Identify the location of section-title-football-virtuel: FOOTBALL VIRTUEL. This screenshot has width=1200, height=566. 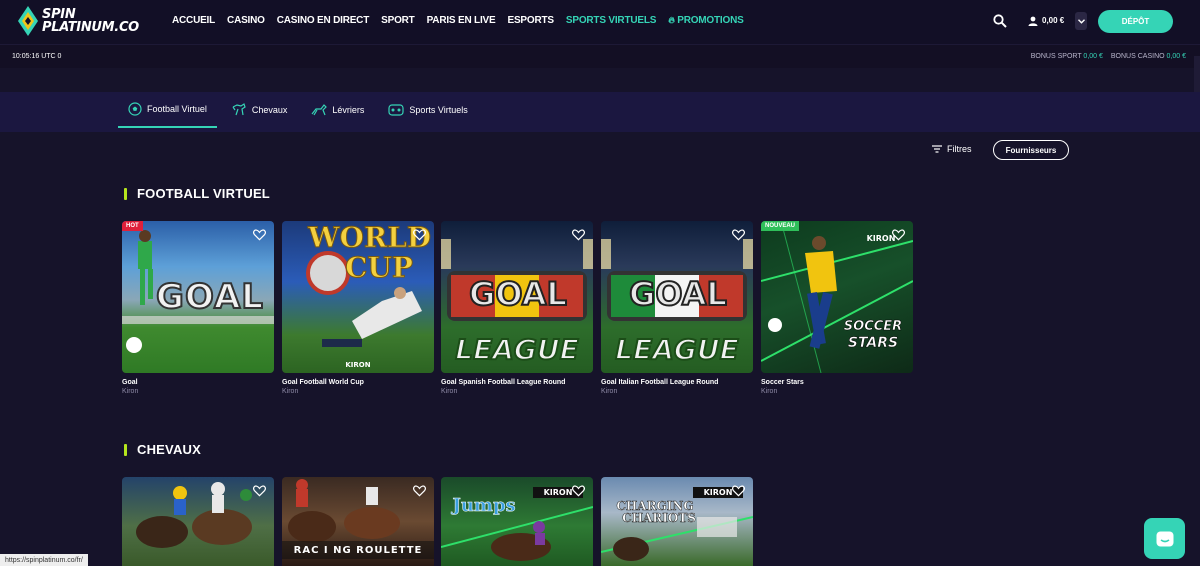
(197, 193).